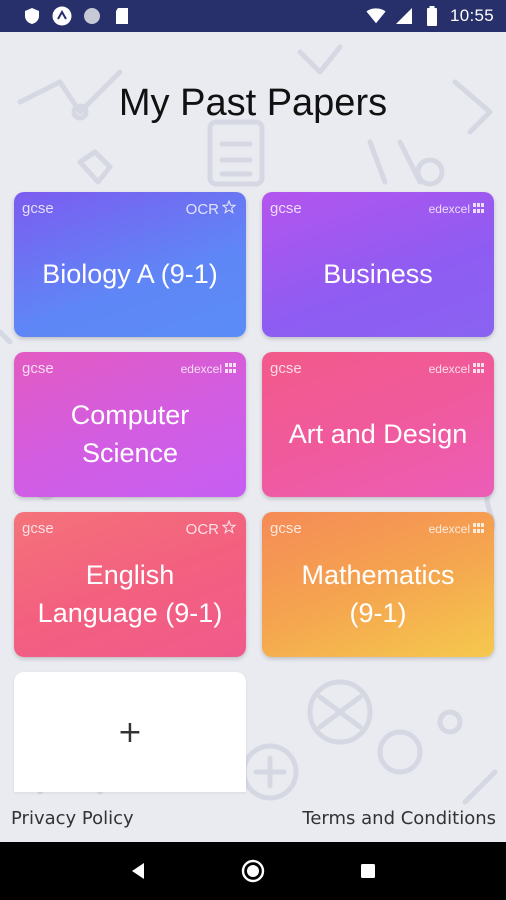  Describe the element at coordinates (72, 818) in the screenshot. I see `privacy-policy-link: Privacy Policy` at that location.